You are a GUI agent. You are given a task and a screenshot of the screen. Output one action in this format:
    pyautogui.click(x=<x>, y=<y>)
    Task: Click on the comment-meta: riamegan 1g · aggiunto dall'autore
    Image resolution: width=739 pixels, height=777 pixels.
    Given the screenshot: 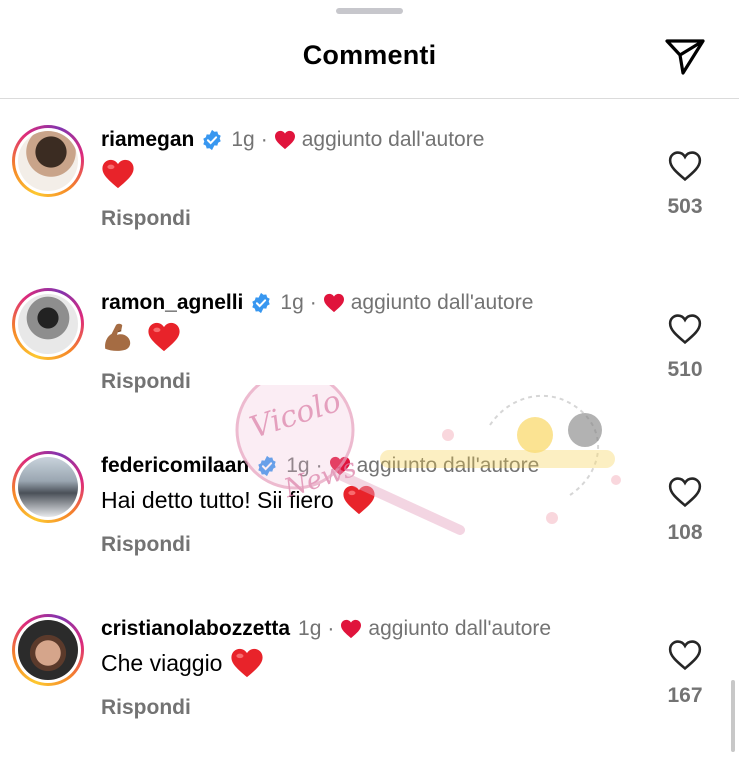 What is the action you would take?
    pyautogui.click(x=292, y=140)
    